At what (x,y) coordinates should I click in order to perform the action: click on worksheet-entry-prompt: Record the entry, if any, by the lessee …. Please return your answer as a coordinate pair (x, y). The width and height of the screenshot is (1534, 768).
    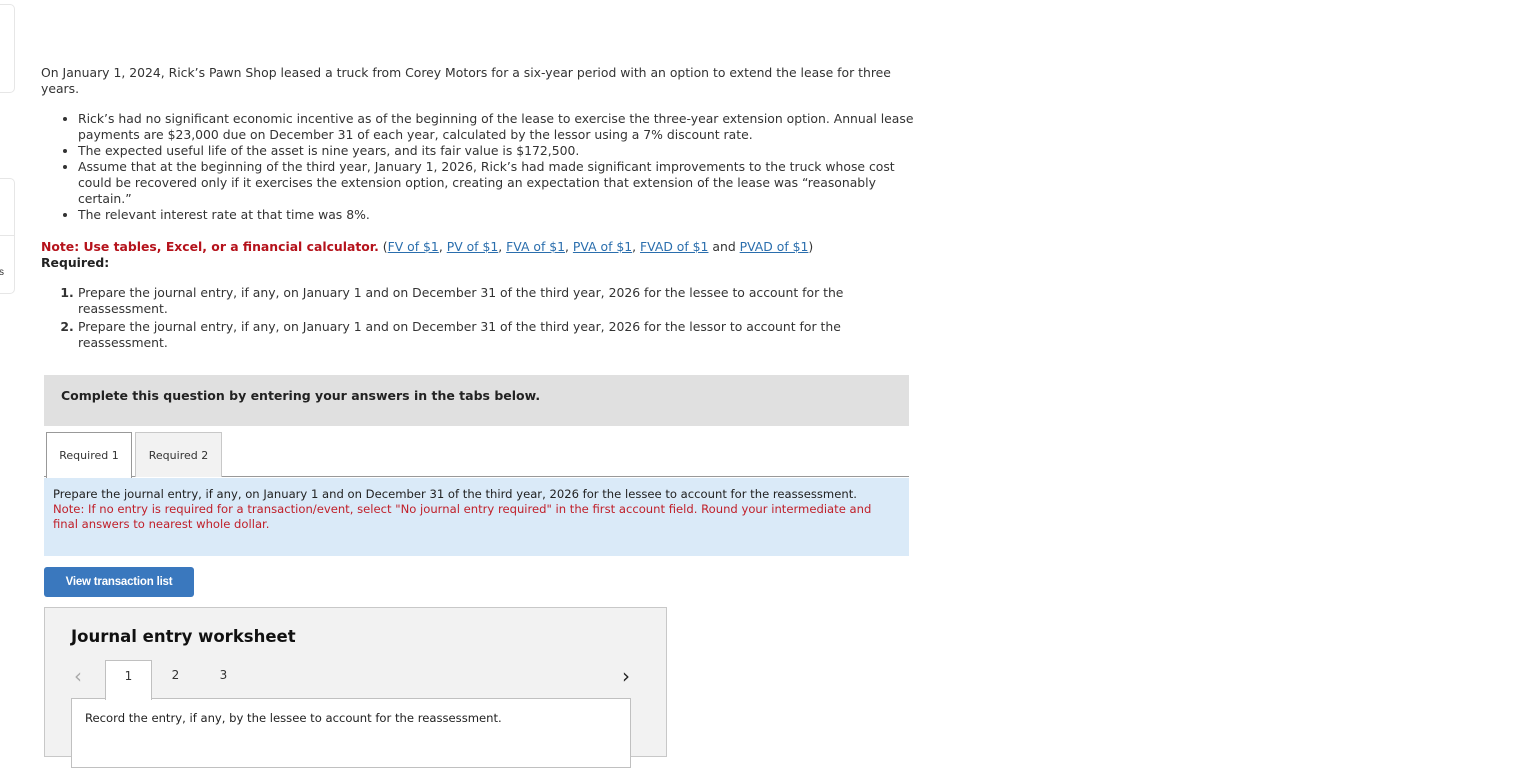
    Looking at the image, I should click on (351, 733).